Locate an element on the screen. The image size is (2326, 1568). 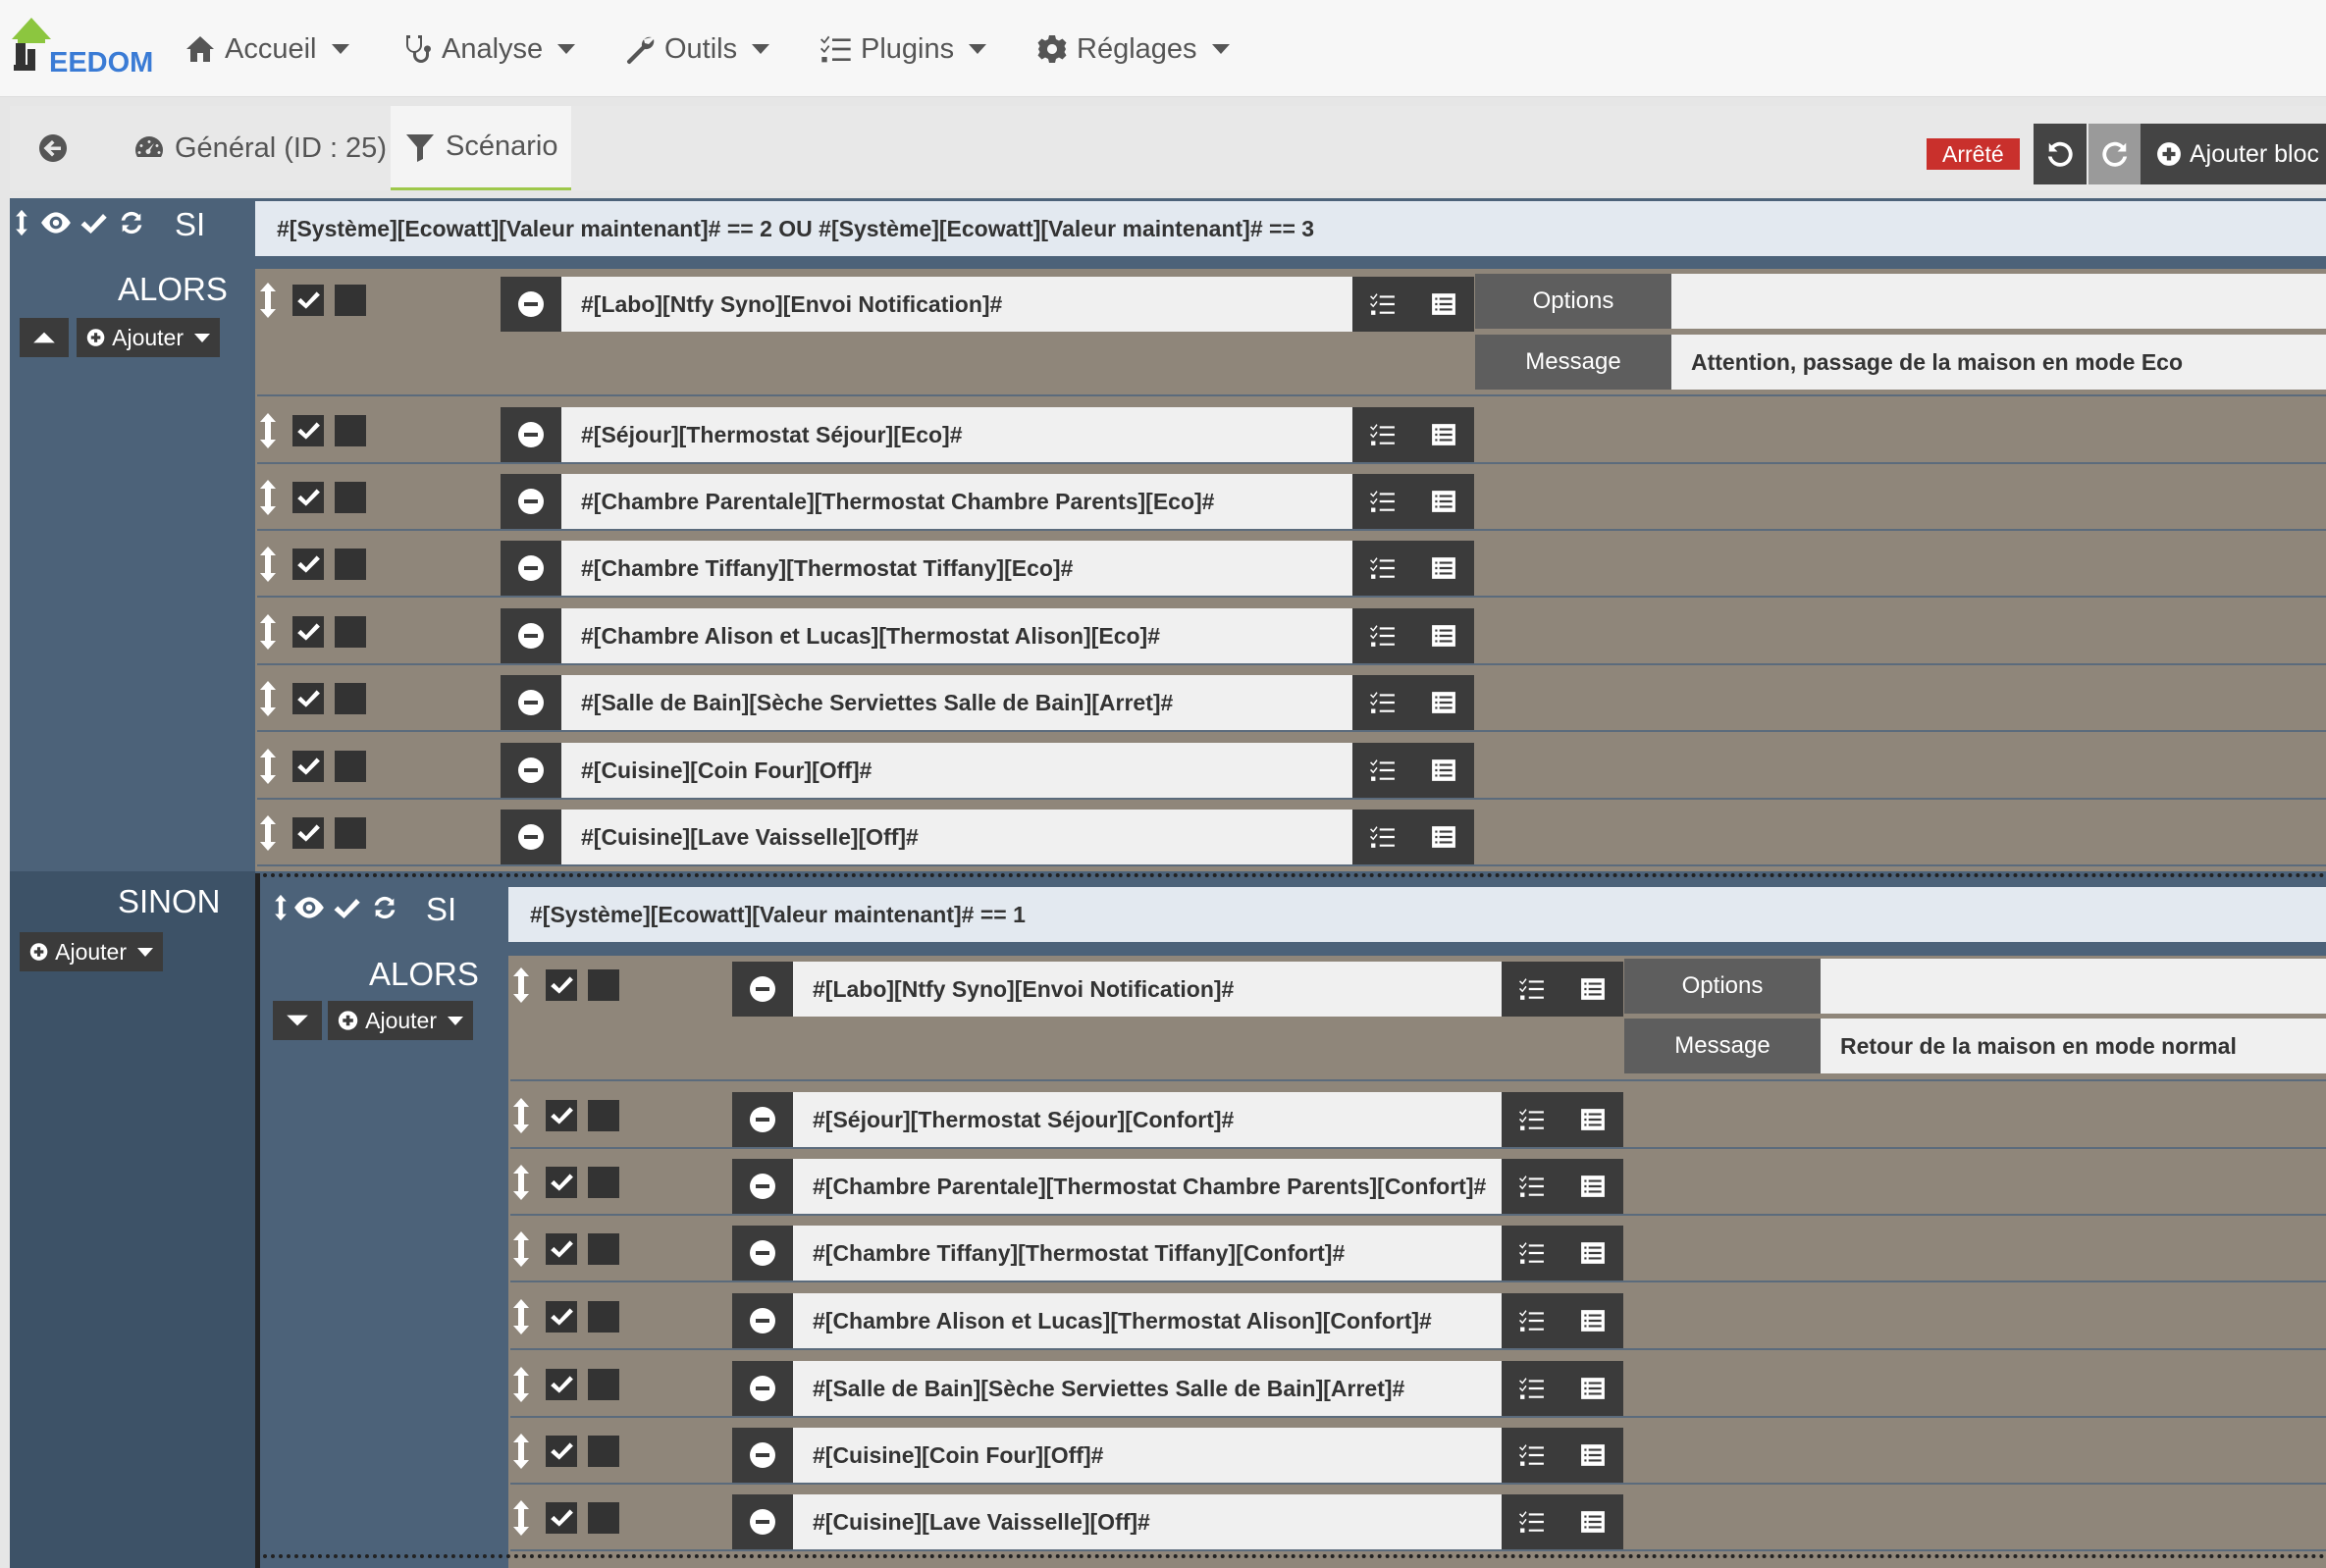
block1-collapse-button is located at coordinates (45, 337).